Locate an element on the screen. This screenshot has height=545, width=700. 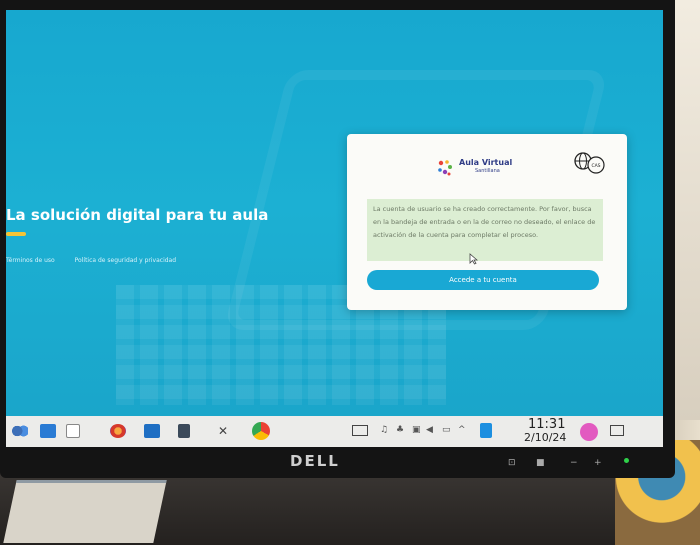
clock-date: 2/10/24 is located at coordinates (545, 437).